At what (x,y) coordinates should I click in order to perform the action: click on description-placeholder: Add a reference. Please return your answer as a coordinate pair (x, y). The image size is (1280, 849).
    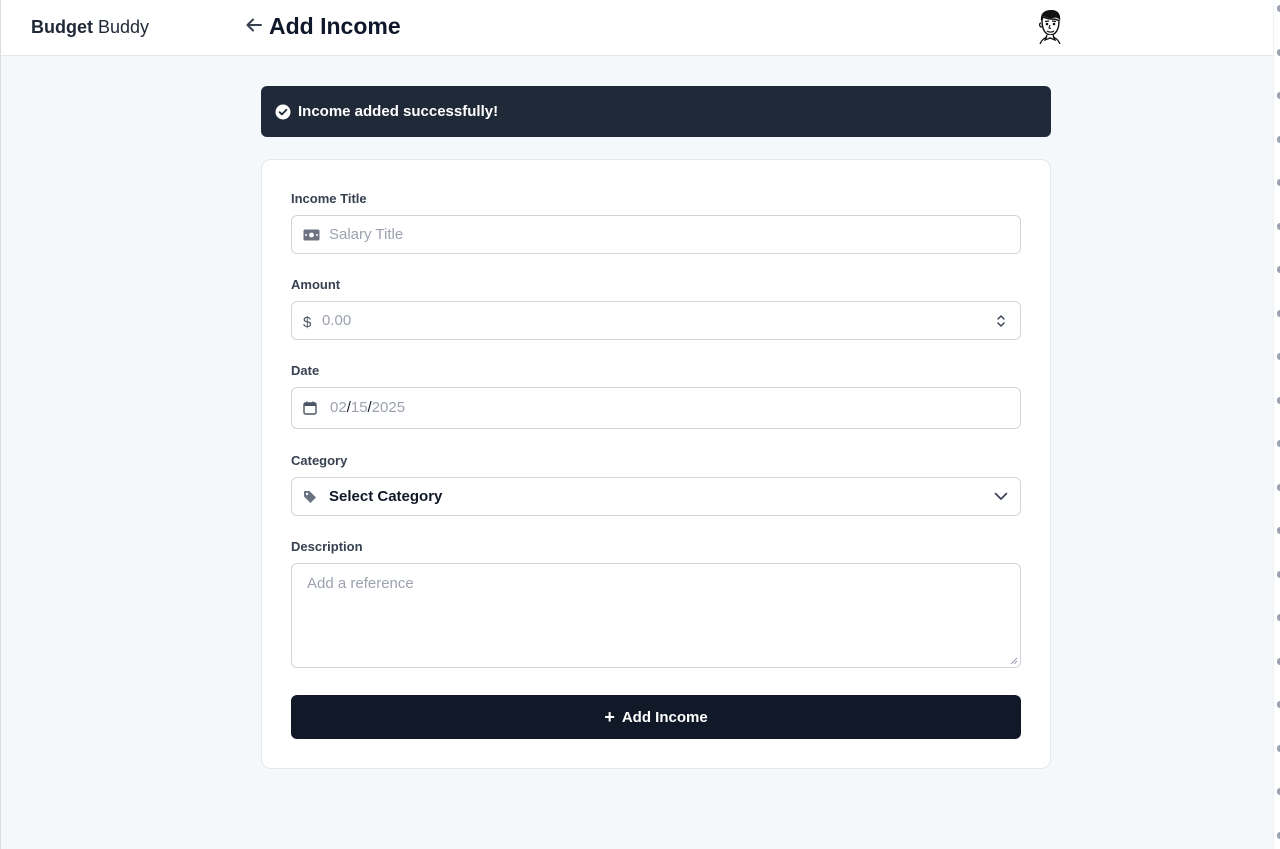
    Looking at the image, I should click on (360, 583).